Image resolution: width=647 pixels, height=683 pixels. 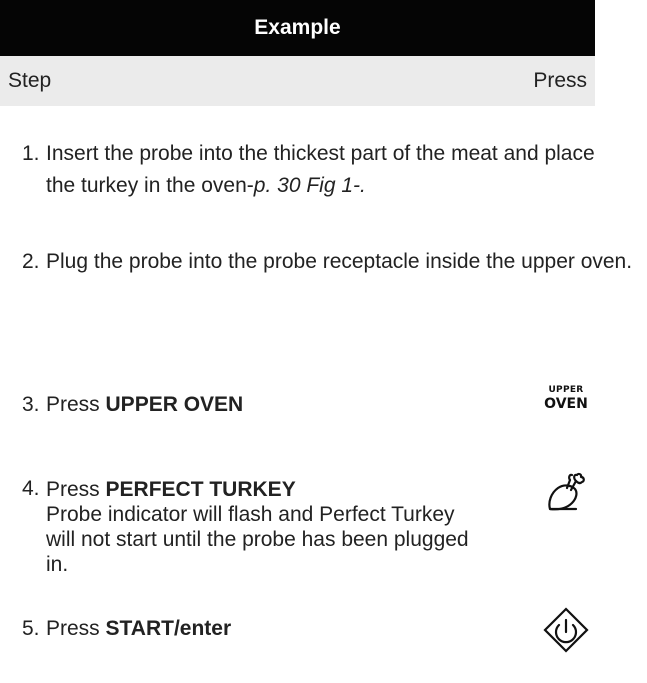 I want to click on header-title-text: Example, so click(x=297, y=27).